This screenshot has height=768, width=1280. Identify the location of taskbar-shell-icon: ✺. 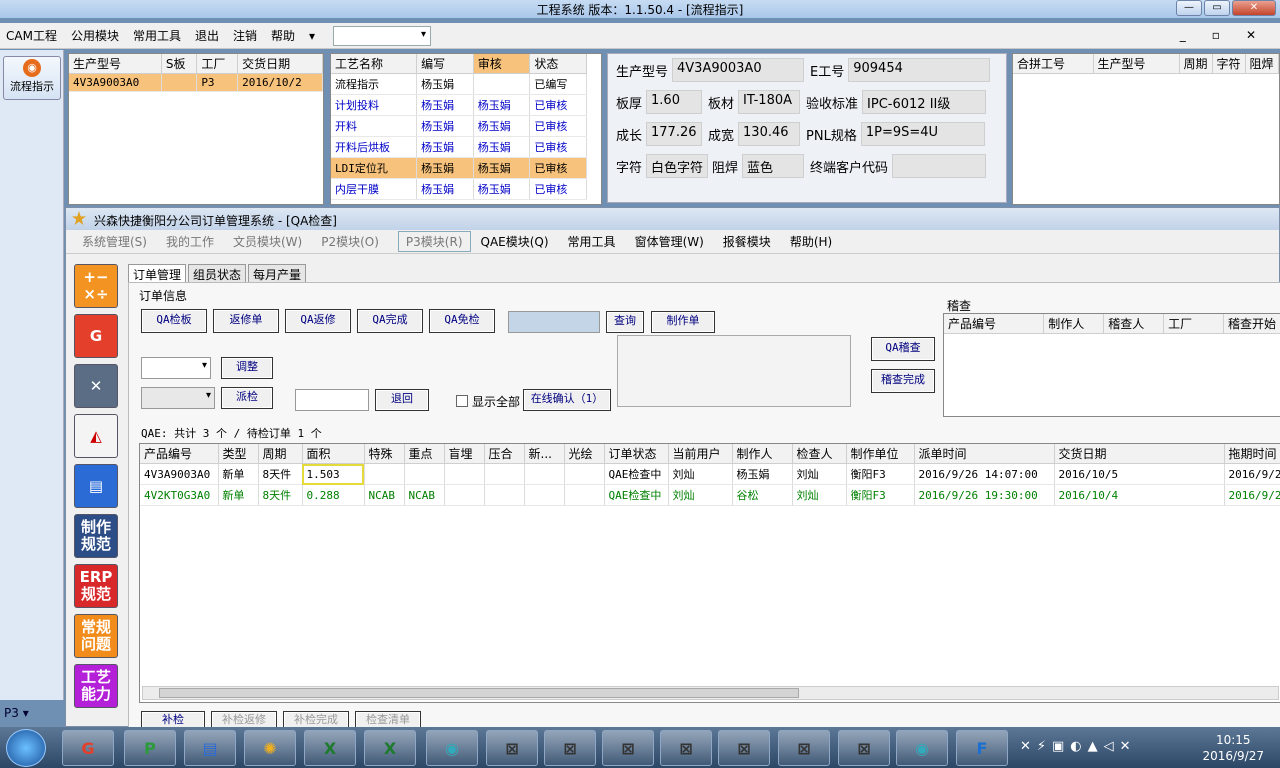
(270, 748).